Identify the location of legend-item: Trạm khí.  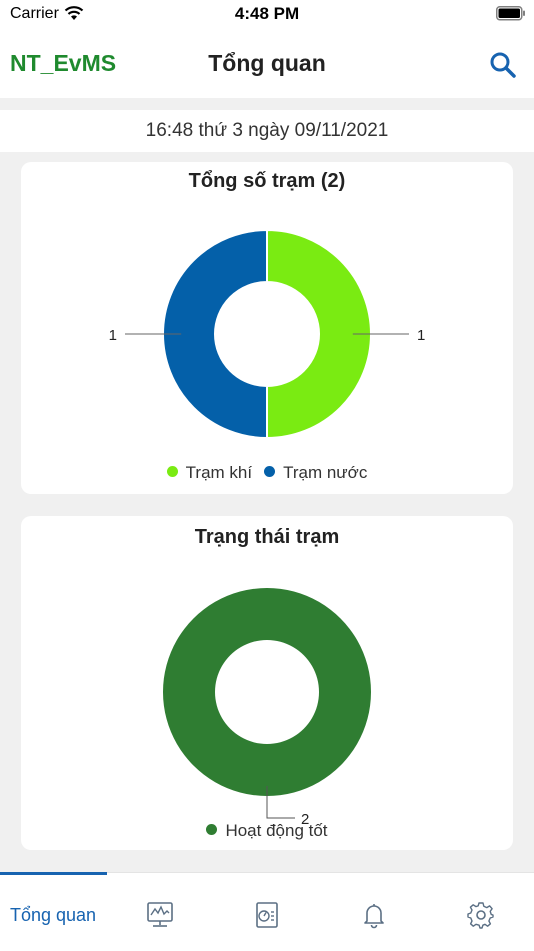
(209, 473).